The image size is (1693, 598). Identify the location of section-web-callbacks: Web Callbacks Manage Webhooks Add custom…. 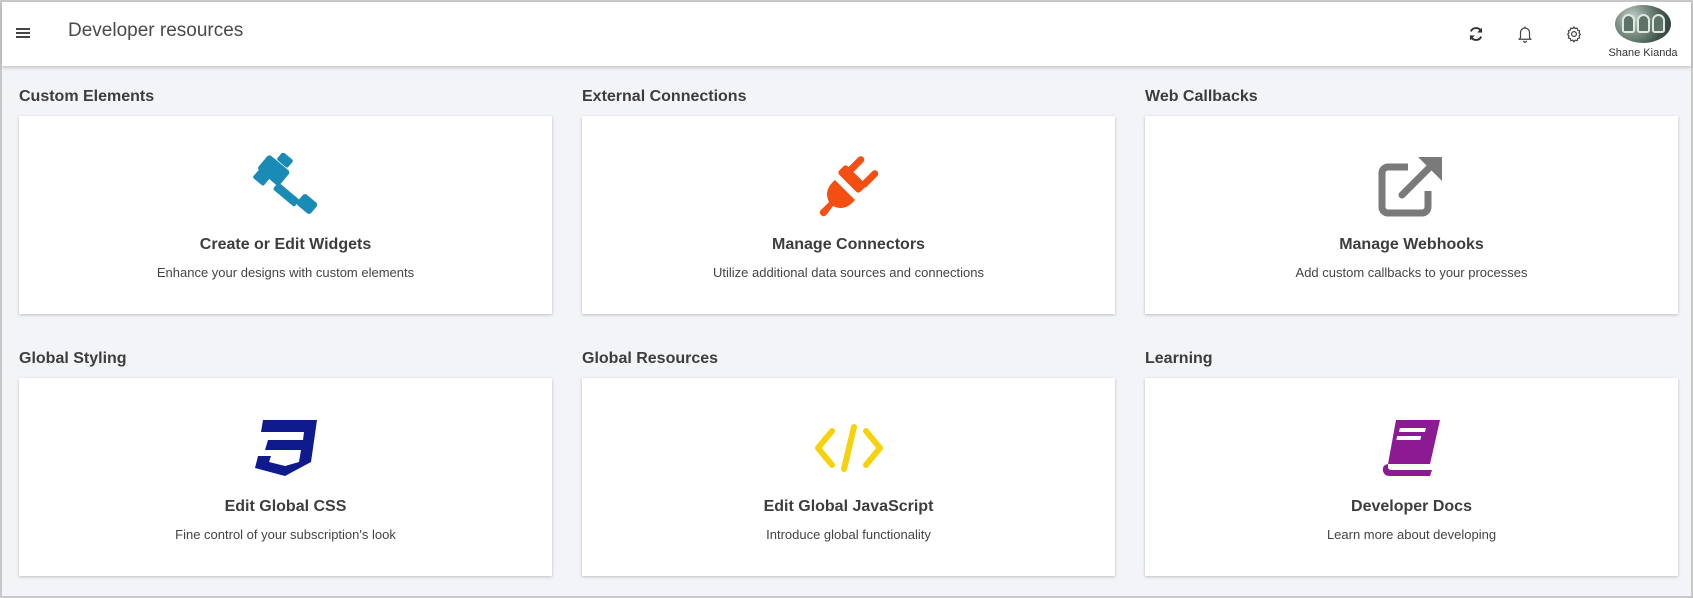
(1411, 199).